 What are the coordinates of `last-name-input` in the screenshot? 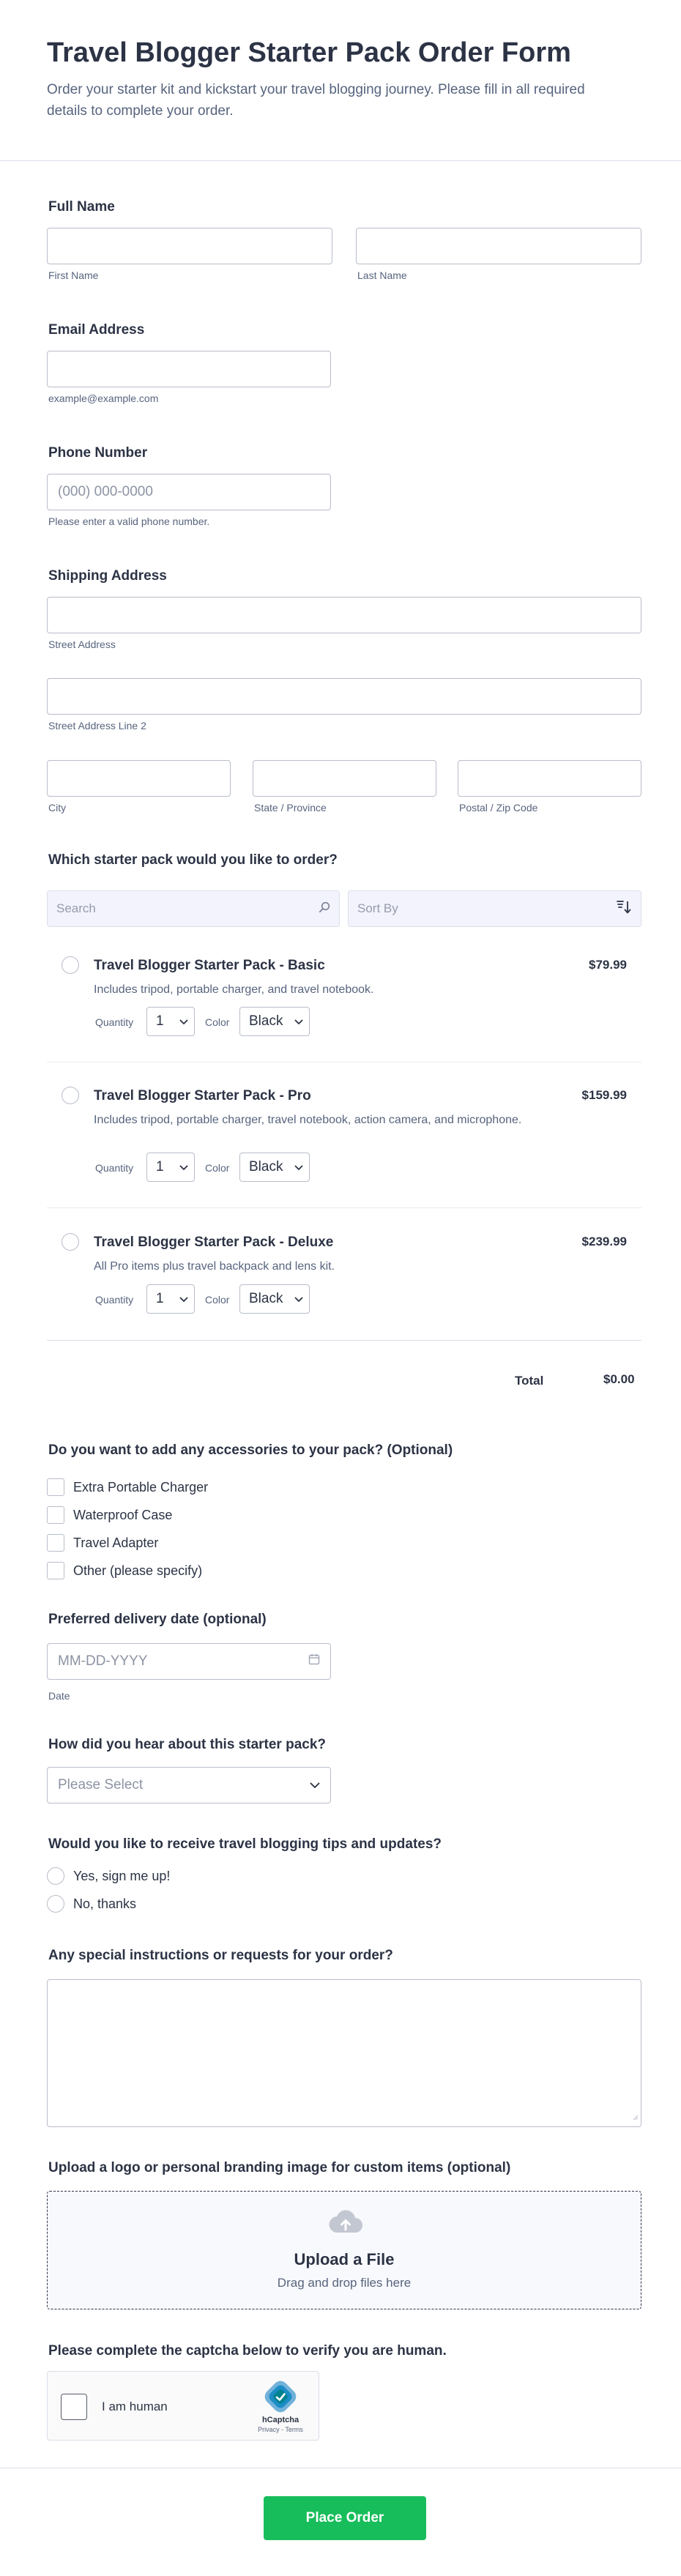 It's located at (498, 246).